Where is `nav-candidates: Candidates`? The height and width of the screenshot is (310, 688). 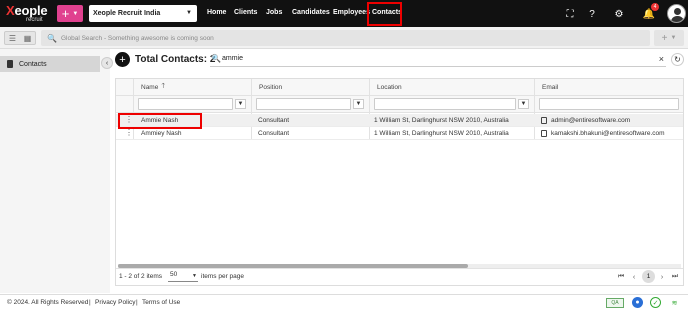 nav-candidates: Candidates is located at coordinates (311, 12).